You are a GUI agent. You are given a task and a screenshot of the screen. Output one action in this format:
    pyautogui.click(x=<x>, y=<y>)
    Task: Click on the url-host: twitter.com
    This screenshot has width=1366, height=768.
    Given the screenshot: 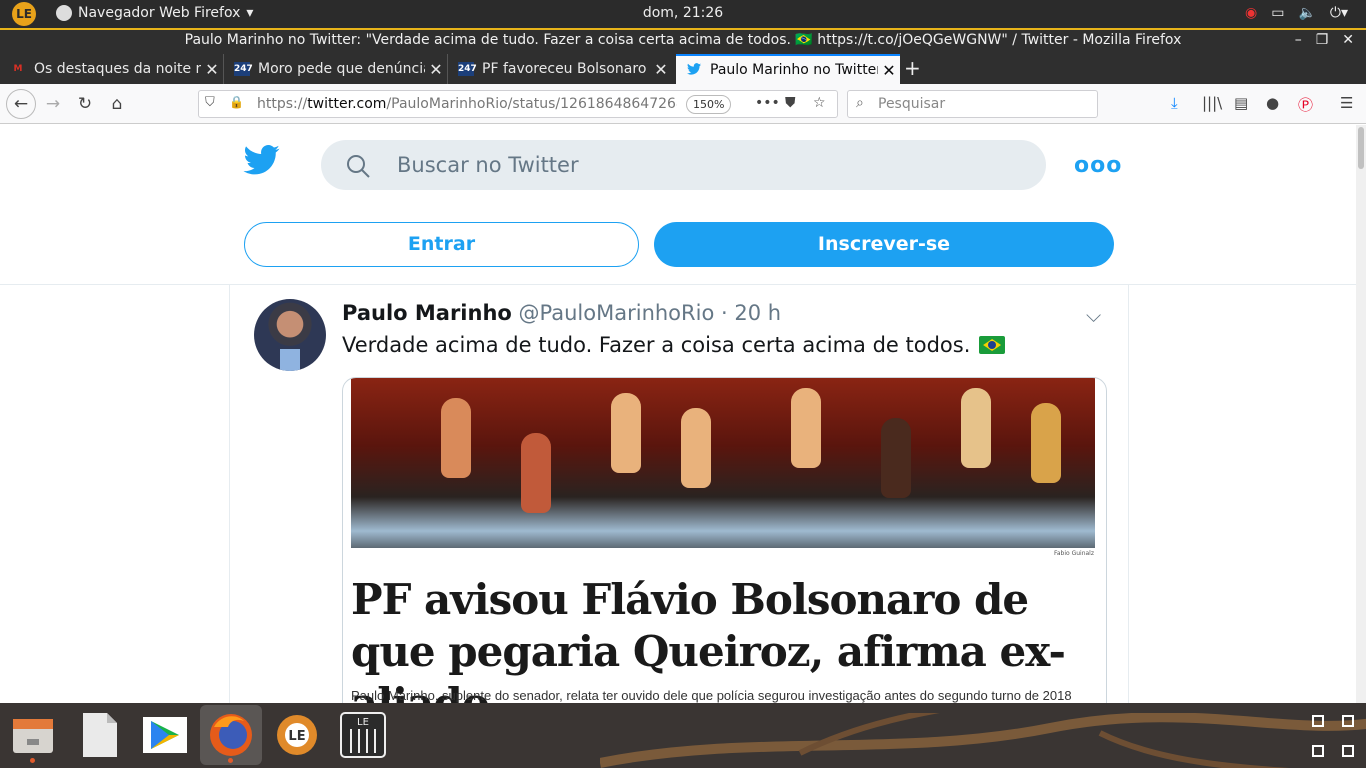 What is the action you would take?
    pyautogui.click(x=347, y=104)
    